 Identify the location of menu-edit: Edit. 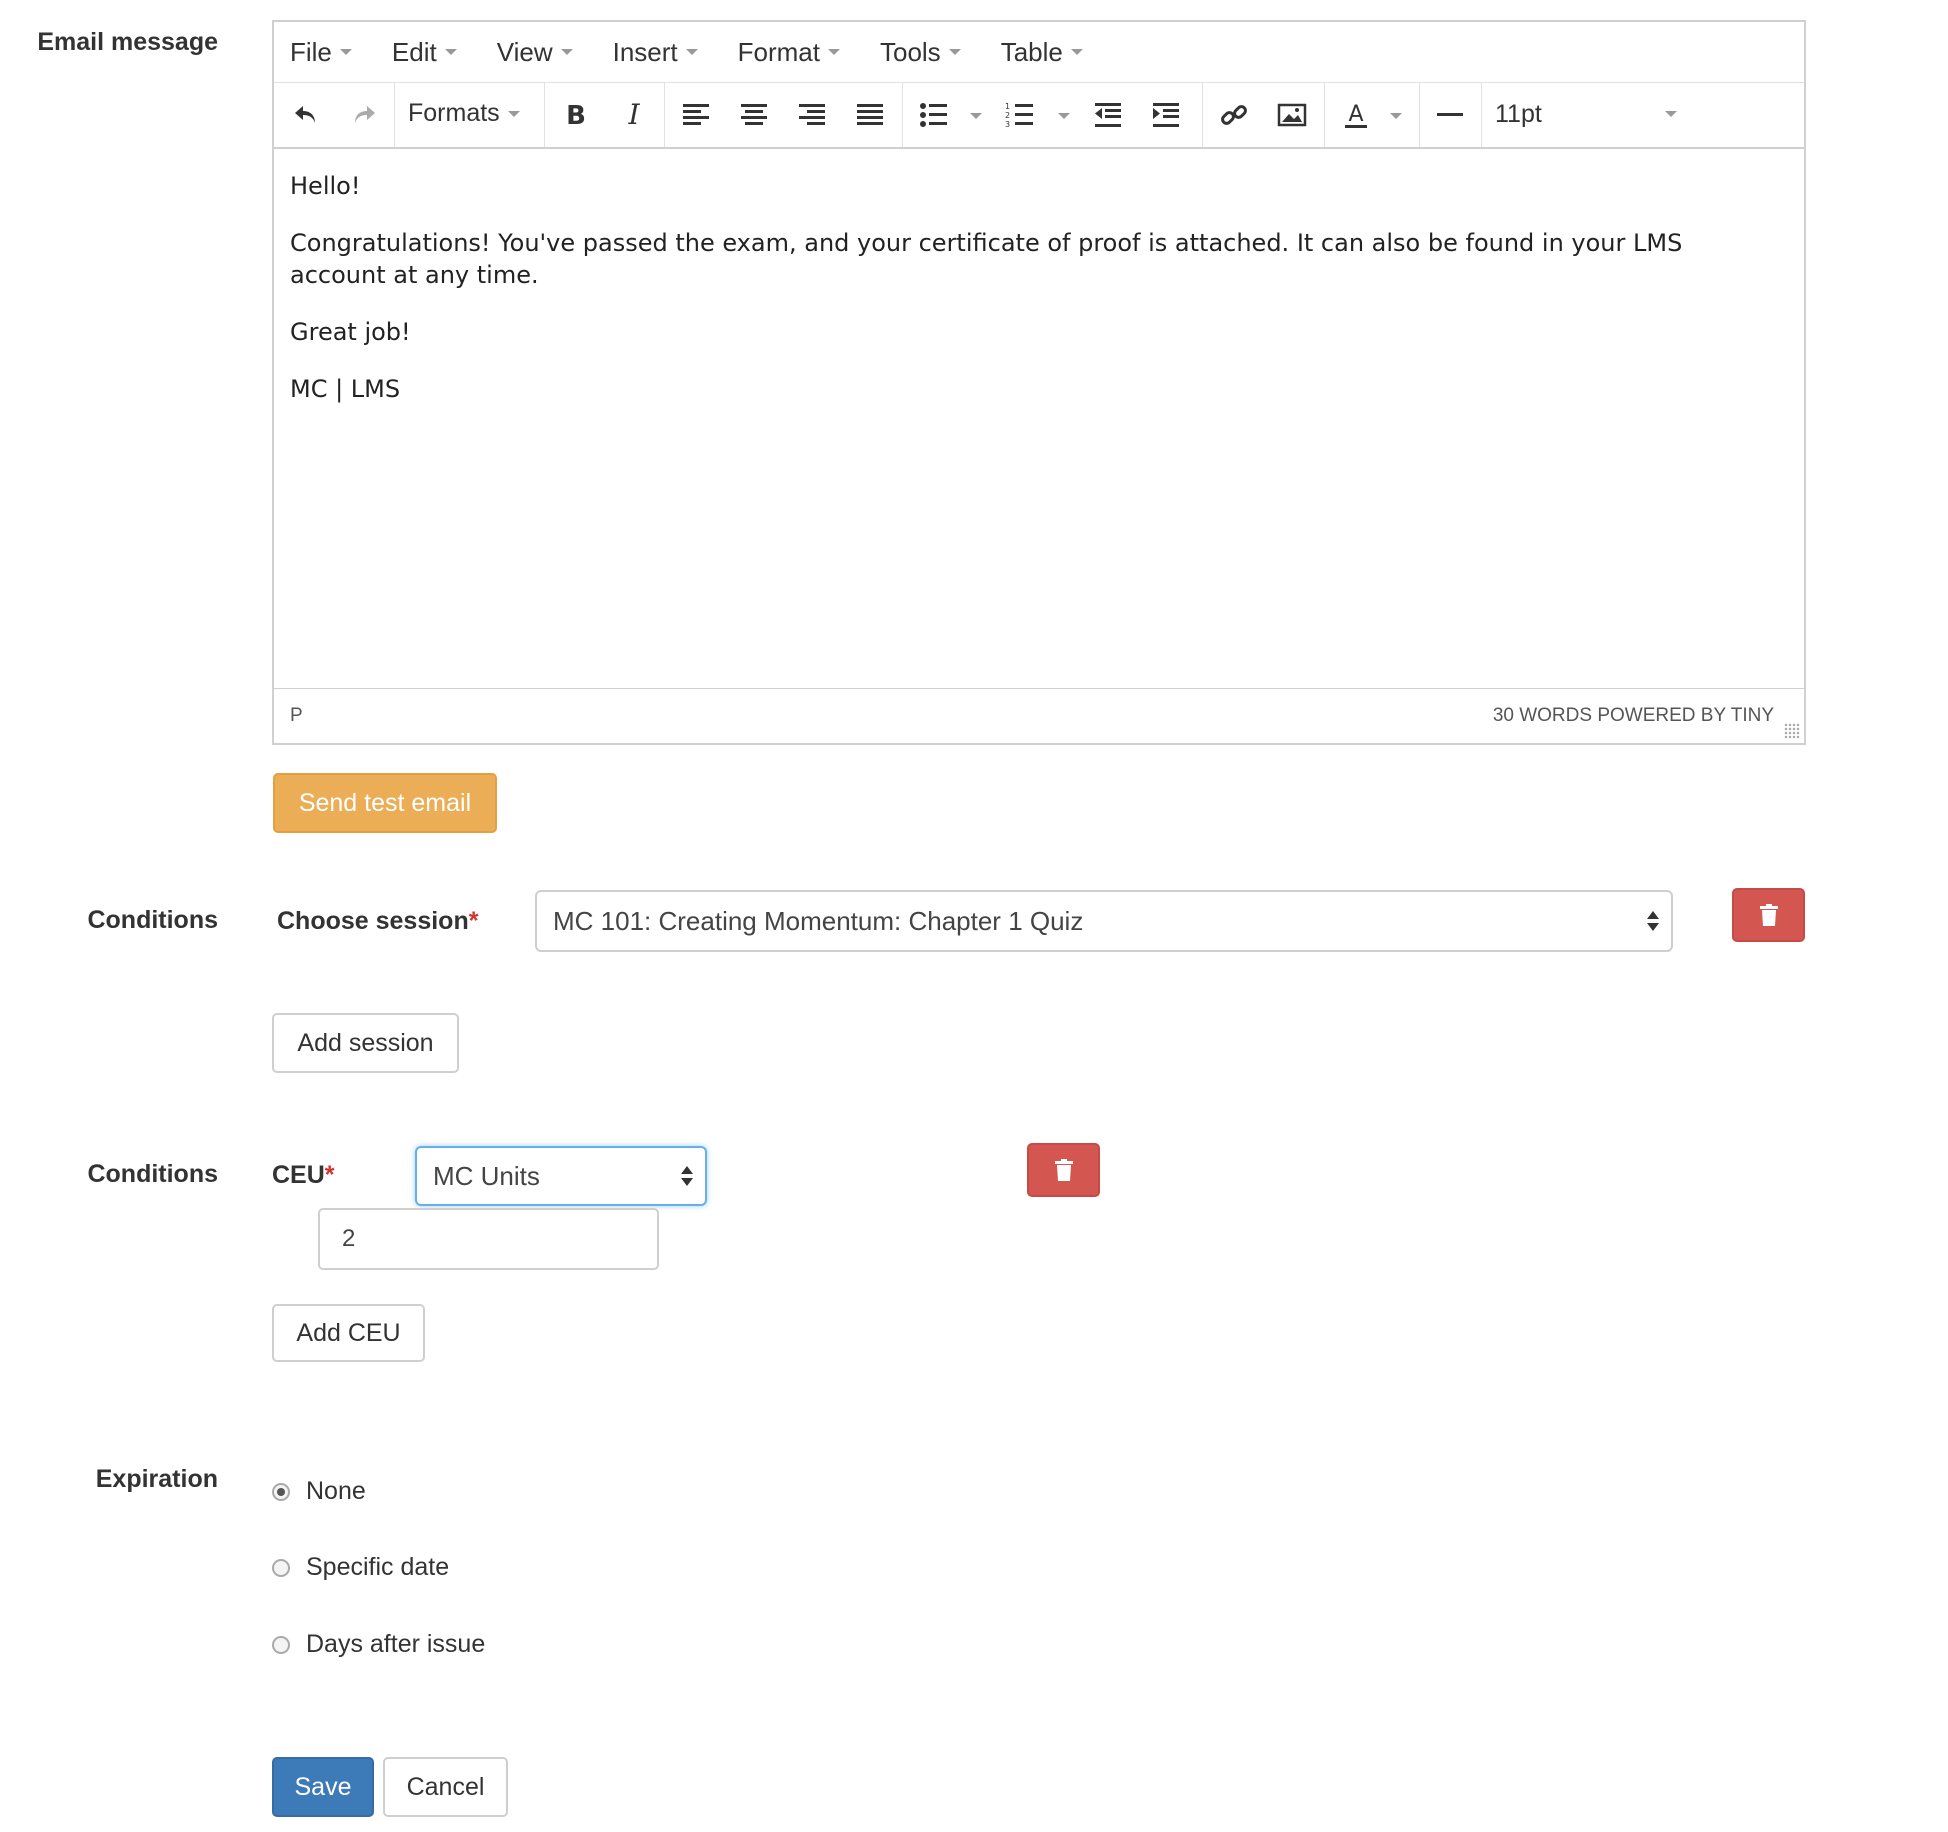
(424, 52).